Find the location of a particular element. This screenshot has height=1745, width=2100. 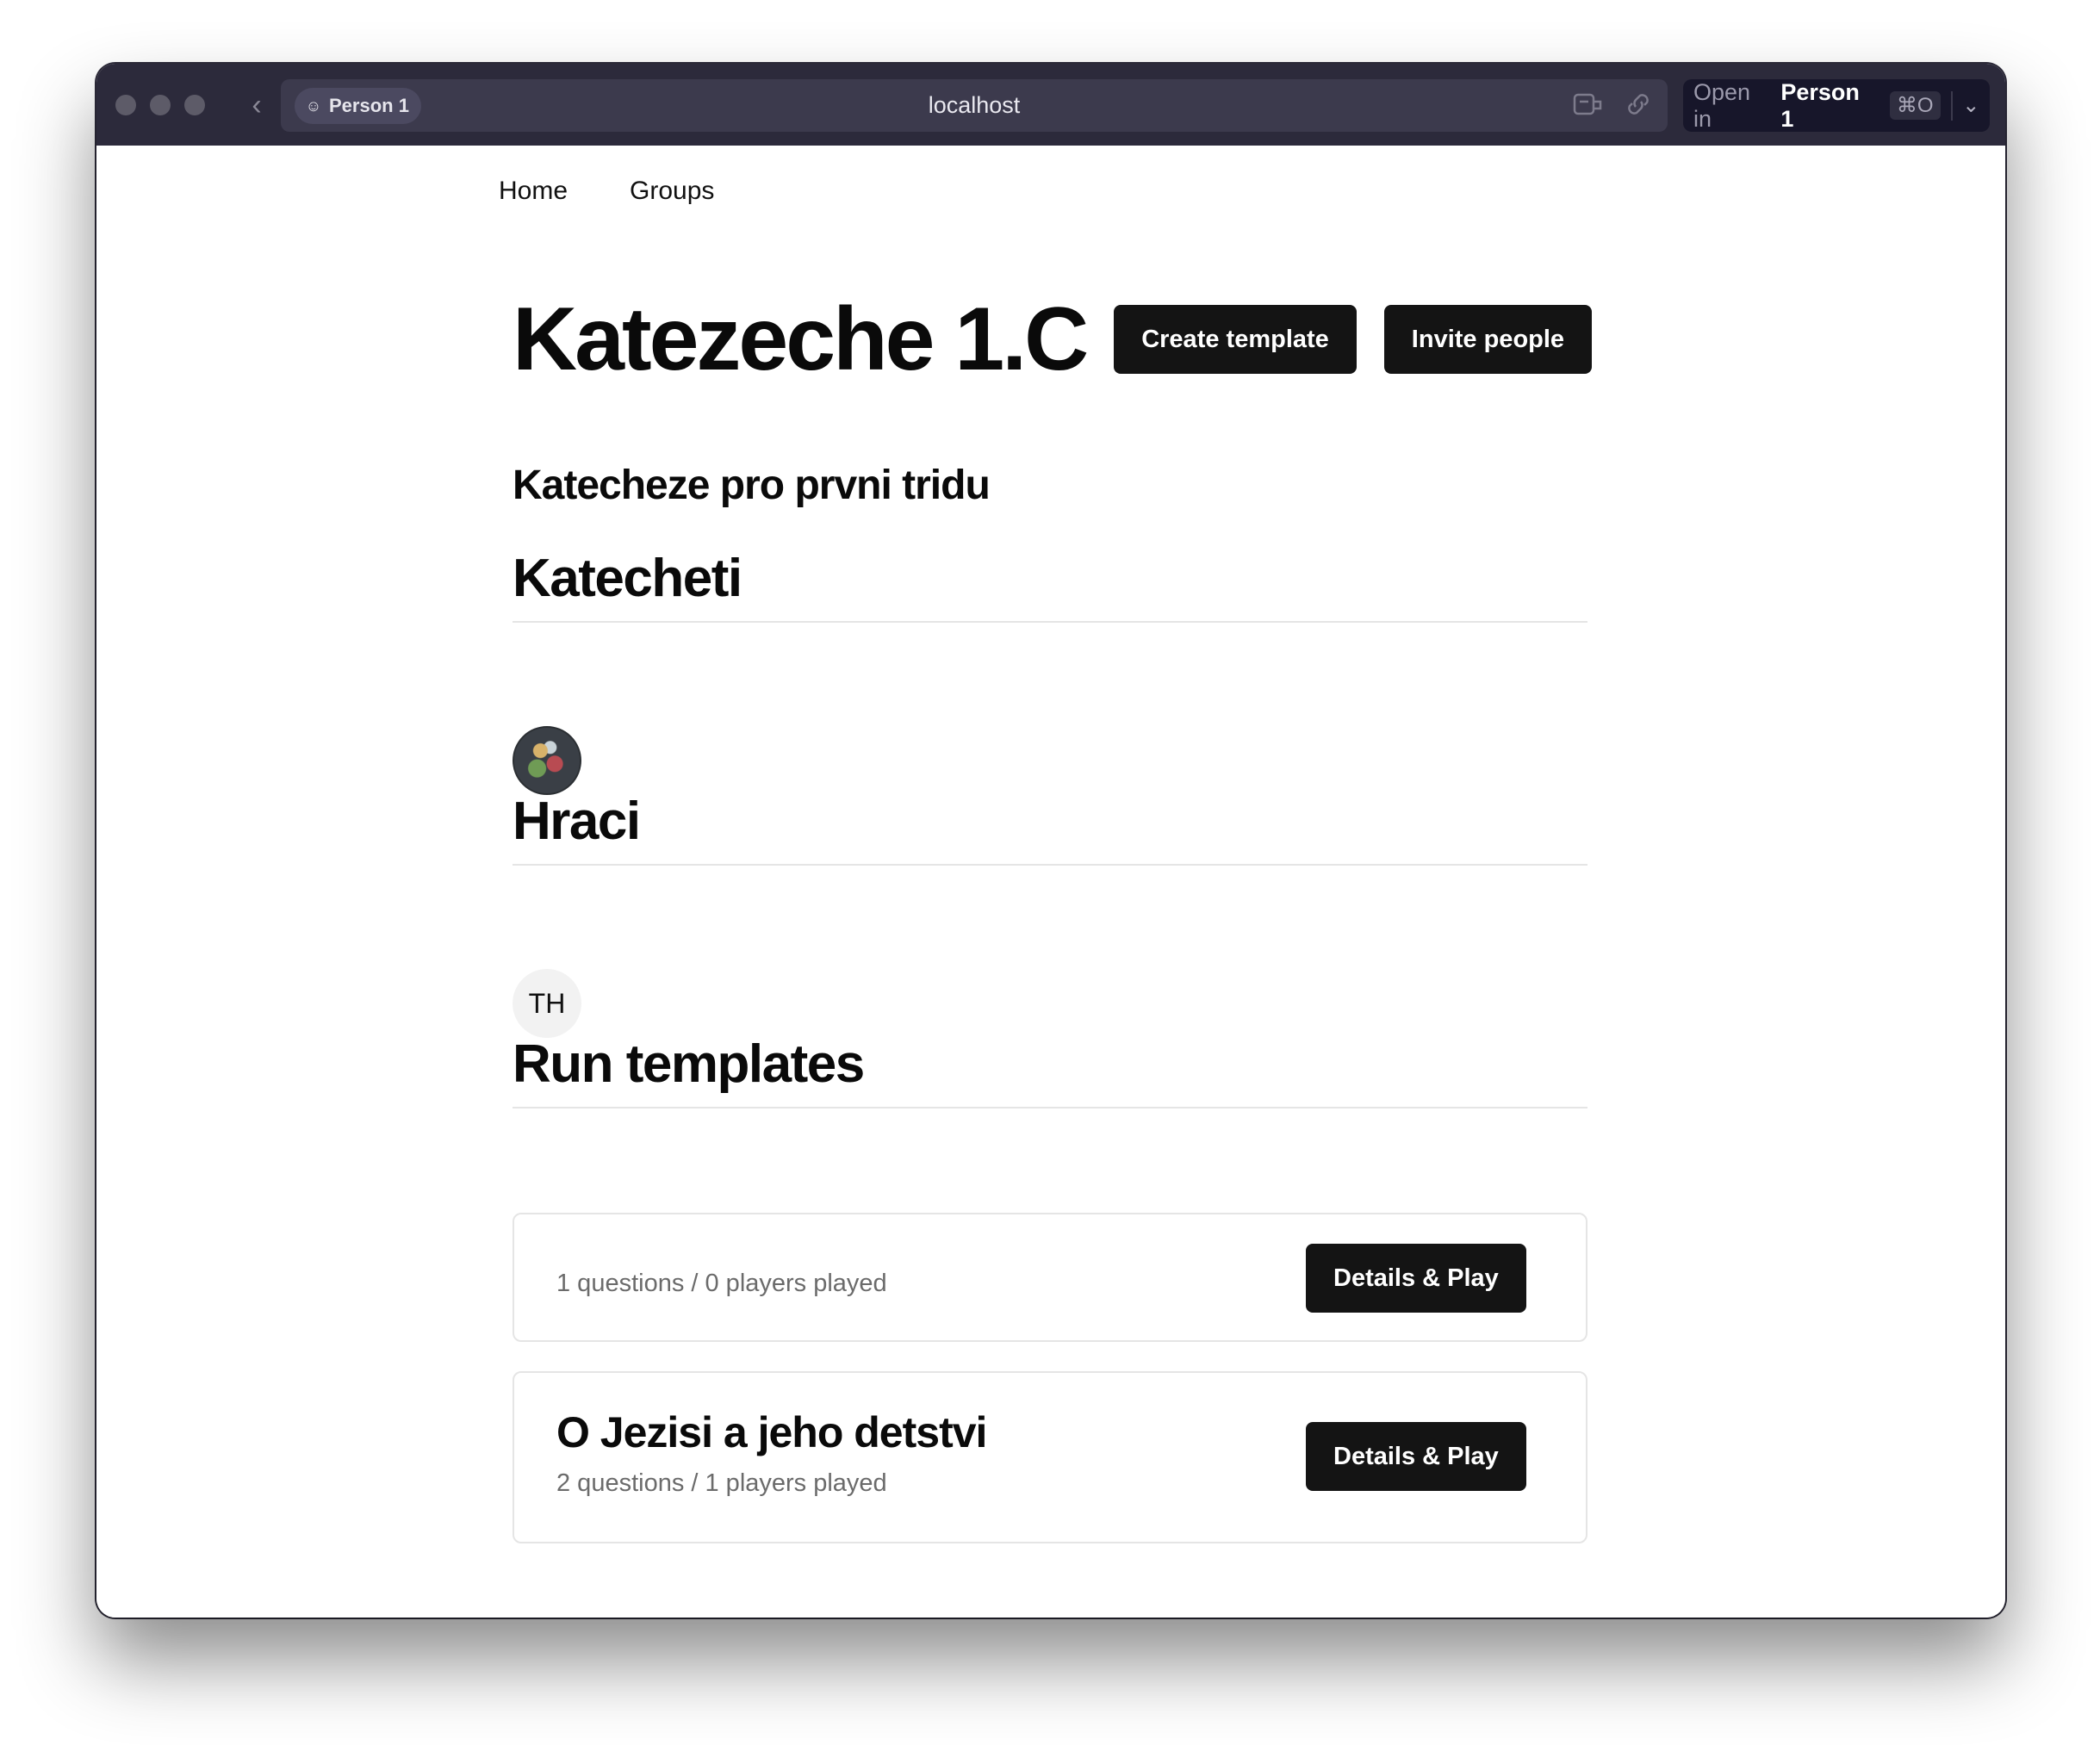

link-icon-svg is located at coordinates (1638, 104).